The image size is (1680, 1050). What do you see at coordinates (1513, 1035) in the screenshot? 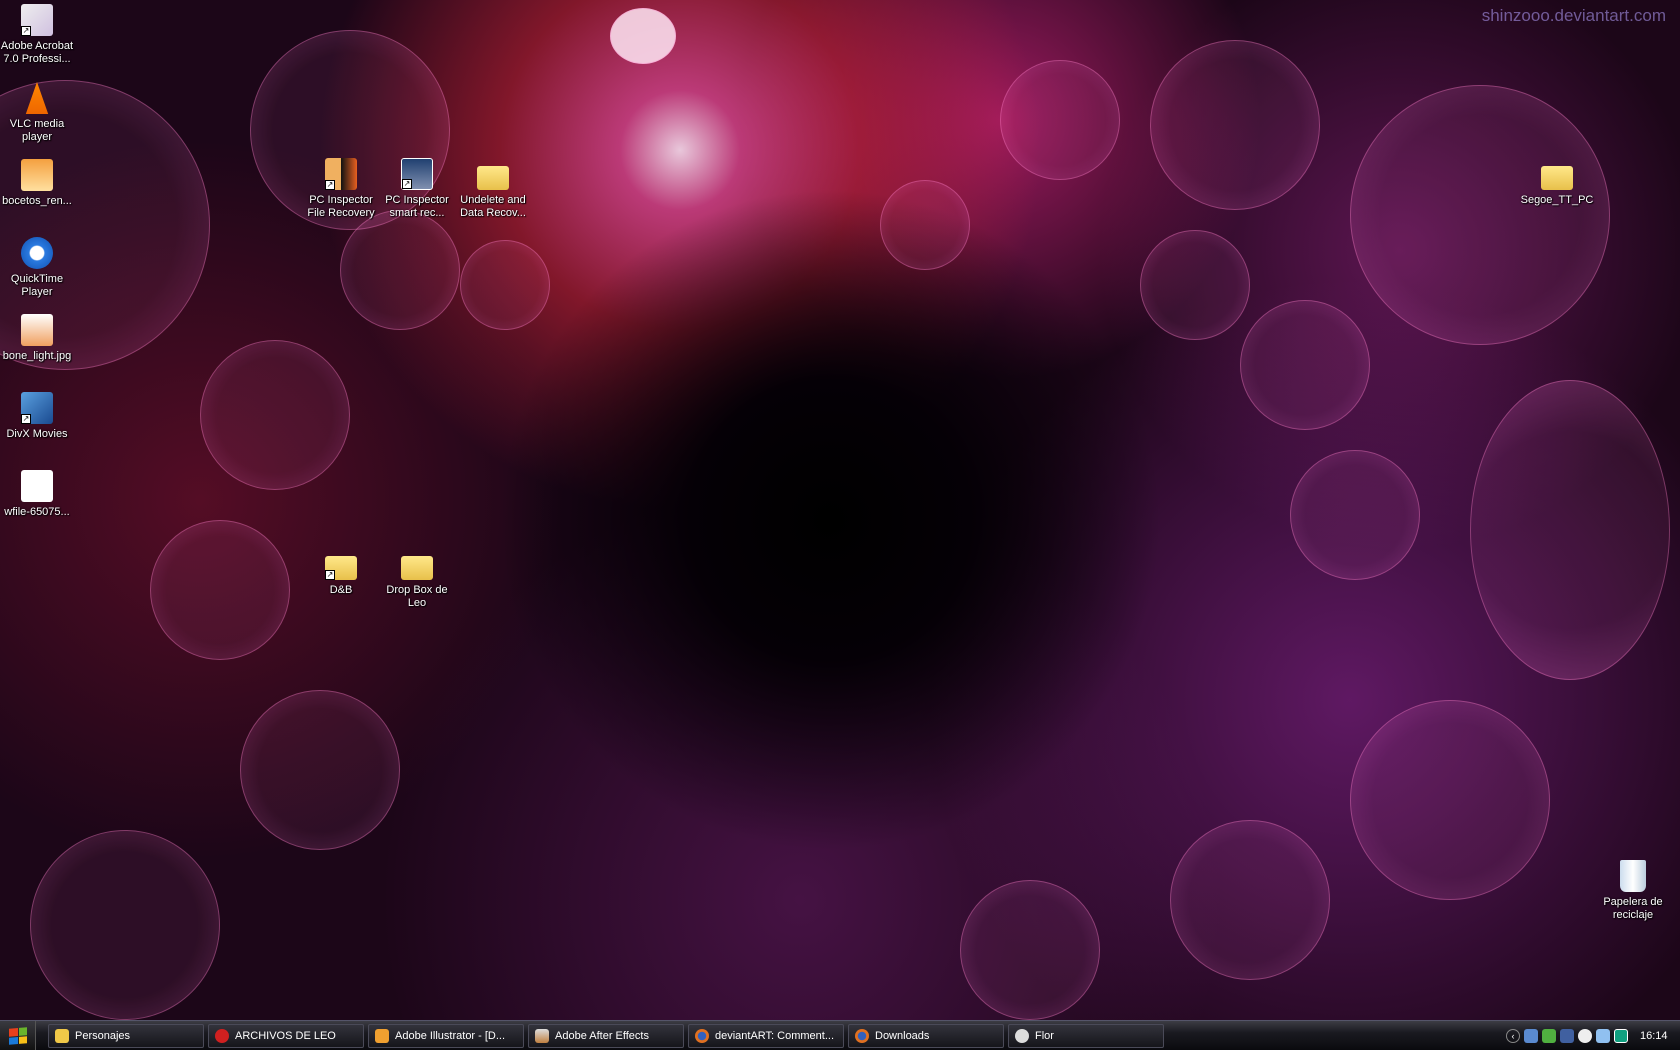
I see `expand-arrow-icon: ‹` at bounding box center [1513, 1035].